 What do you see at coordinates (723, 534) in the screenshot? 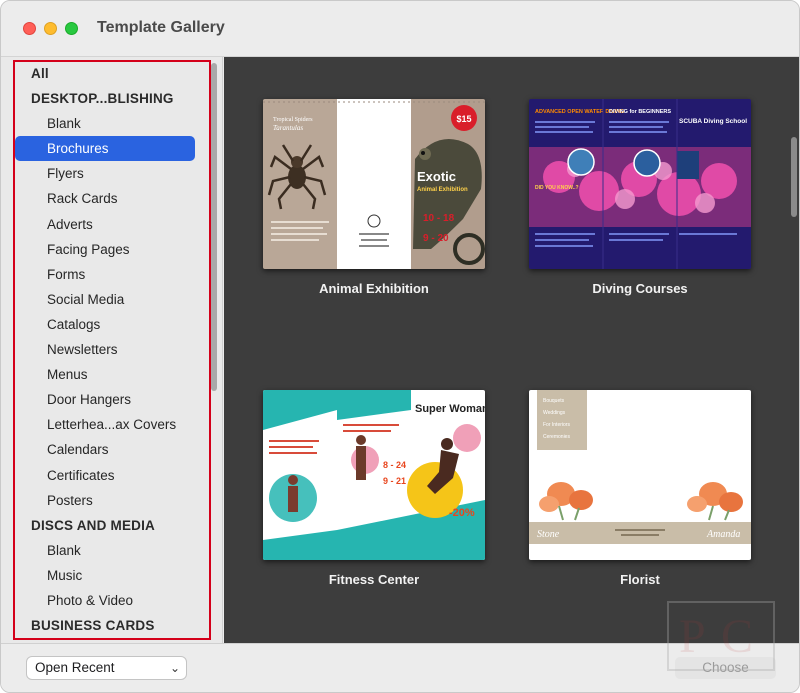
I see `thumb-florist-right-name: Amanda` at bounding box center [723, 534].